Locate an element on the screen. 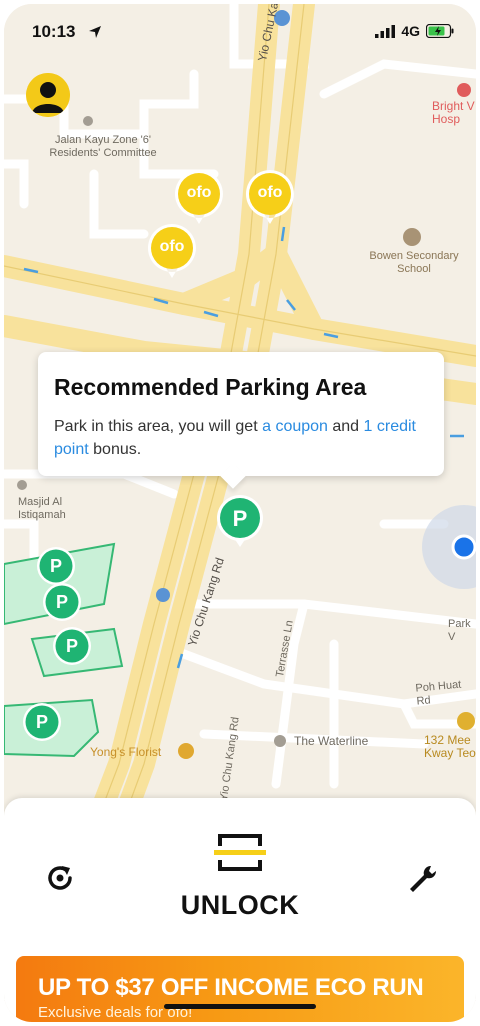 The height and width of the screenshot is (1026, 480). wrench-icon is located at coordinates (423, 878).